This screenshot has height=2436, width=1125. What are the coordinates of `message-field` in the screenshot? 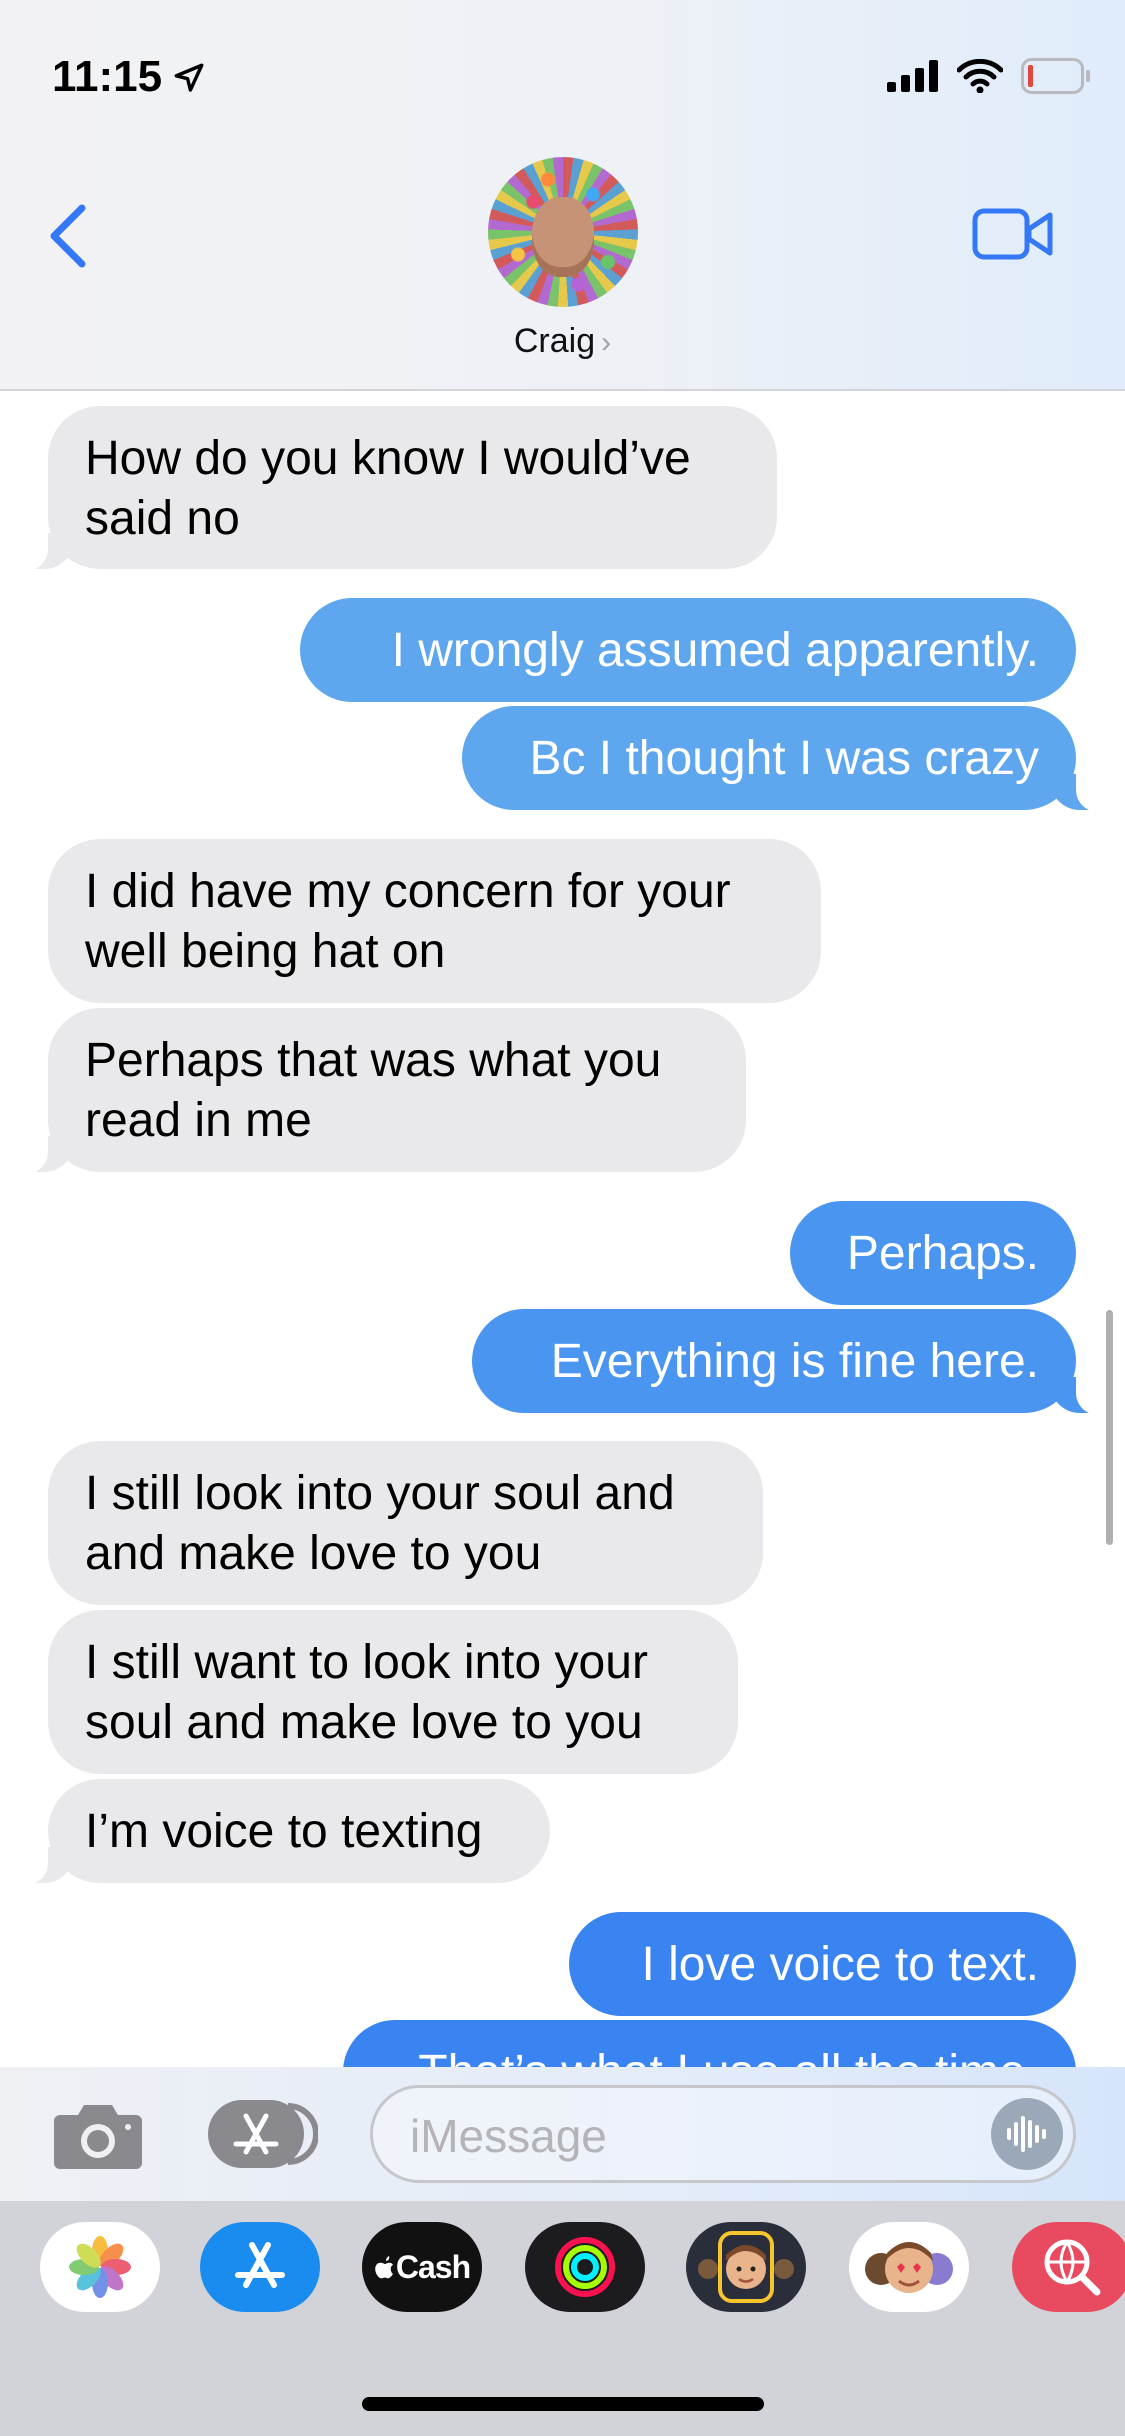 It's located at (723, 2134).